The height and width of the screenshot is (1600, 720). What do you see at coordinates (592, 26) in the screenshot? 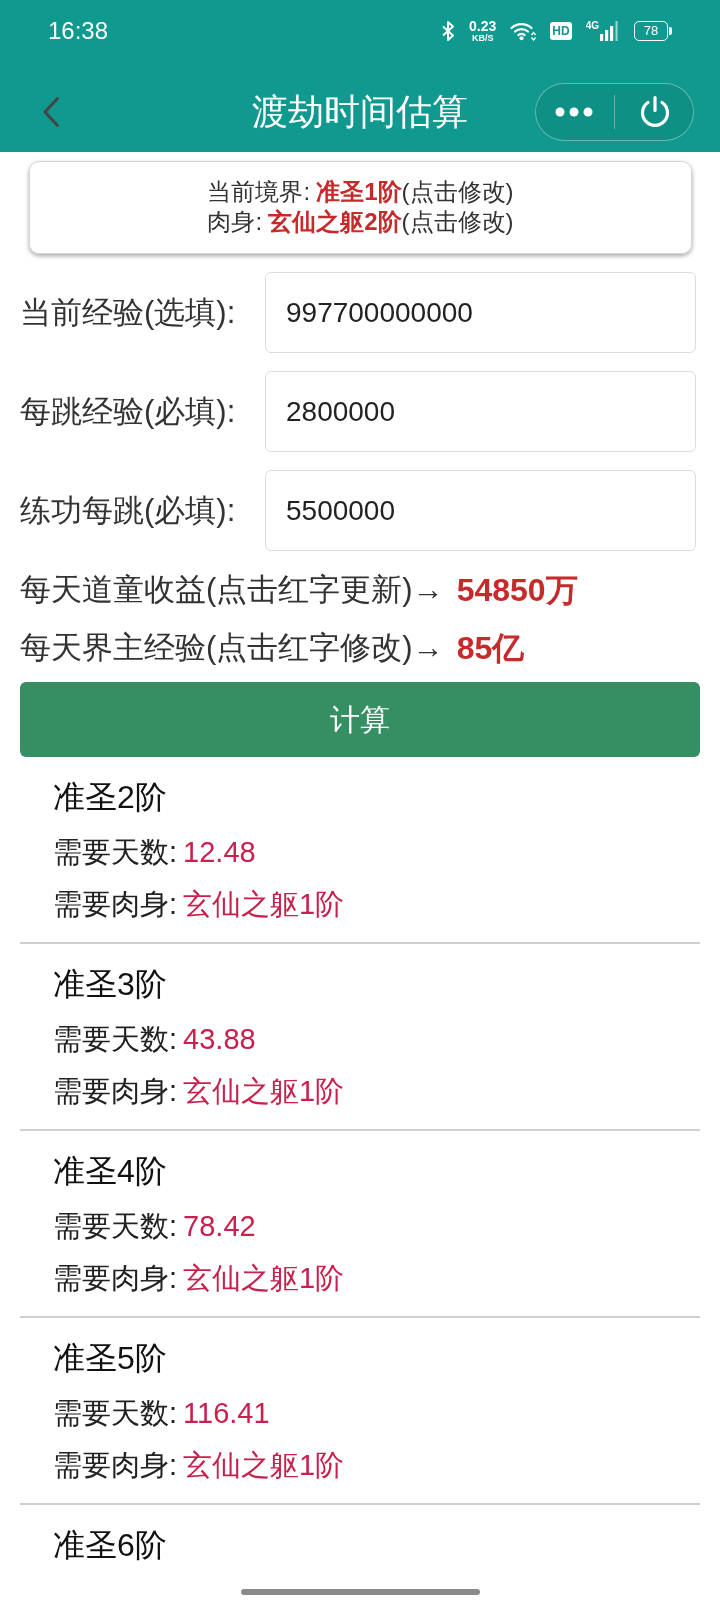
I see `network-type-label: 4G` at bounding box center [592, 26].